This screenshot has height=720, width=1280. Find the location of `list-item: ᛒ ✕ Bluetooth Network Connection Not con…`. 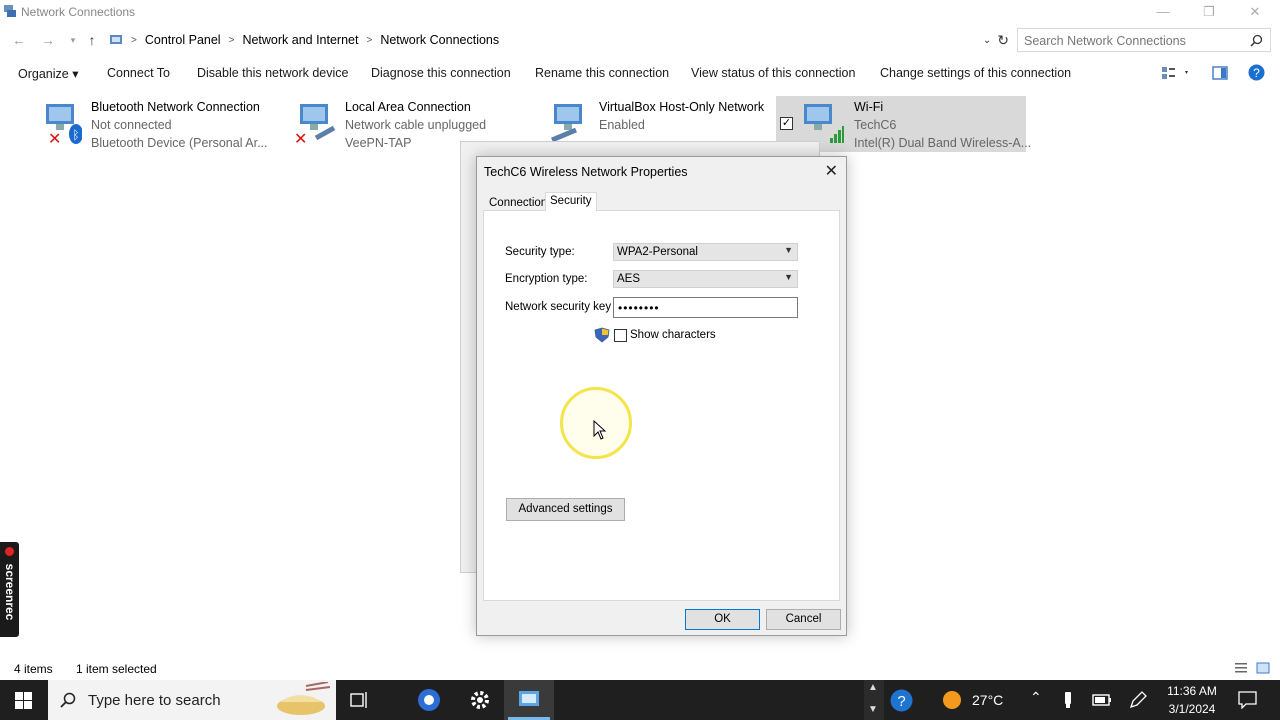

list-item: ᛒ ✕ Bluetooth Network Connection Not con… is located at coordinates (154, 124).